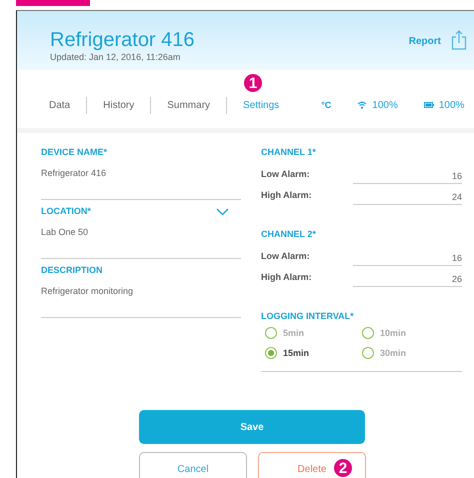  What do you see at coordinates (123, 40) in the screenshot?
I see `device-title: Refrigerator 416` at bounding box center [123, 40].